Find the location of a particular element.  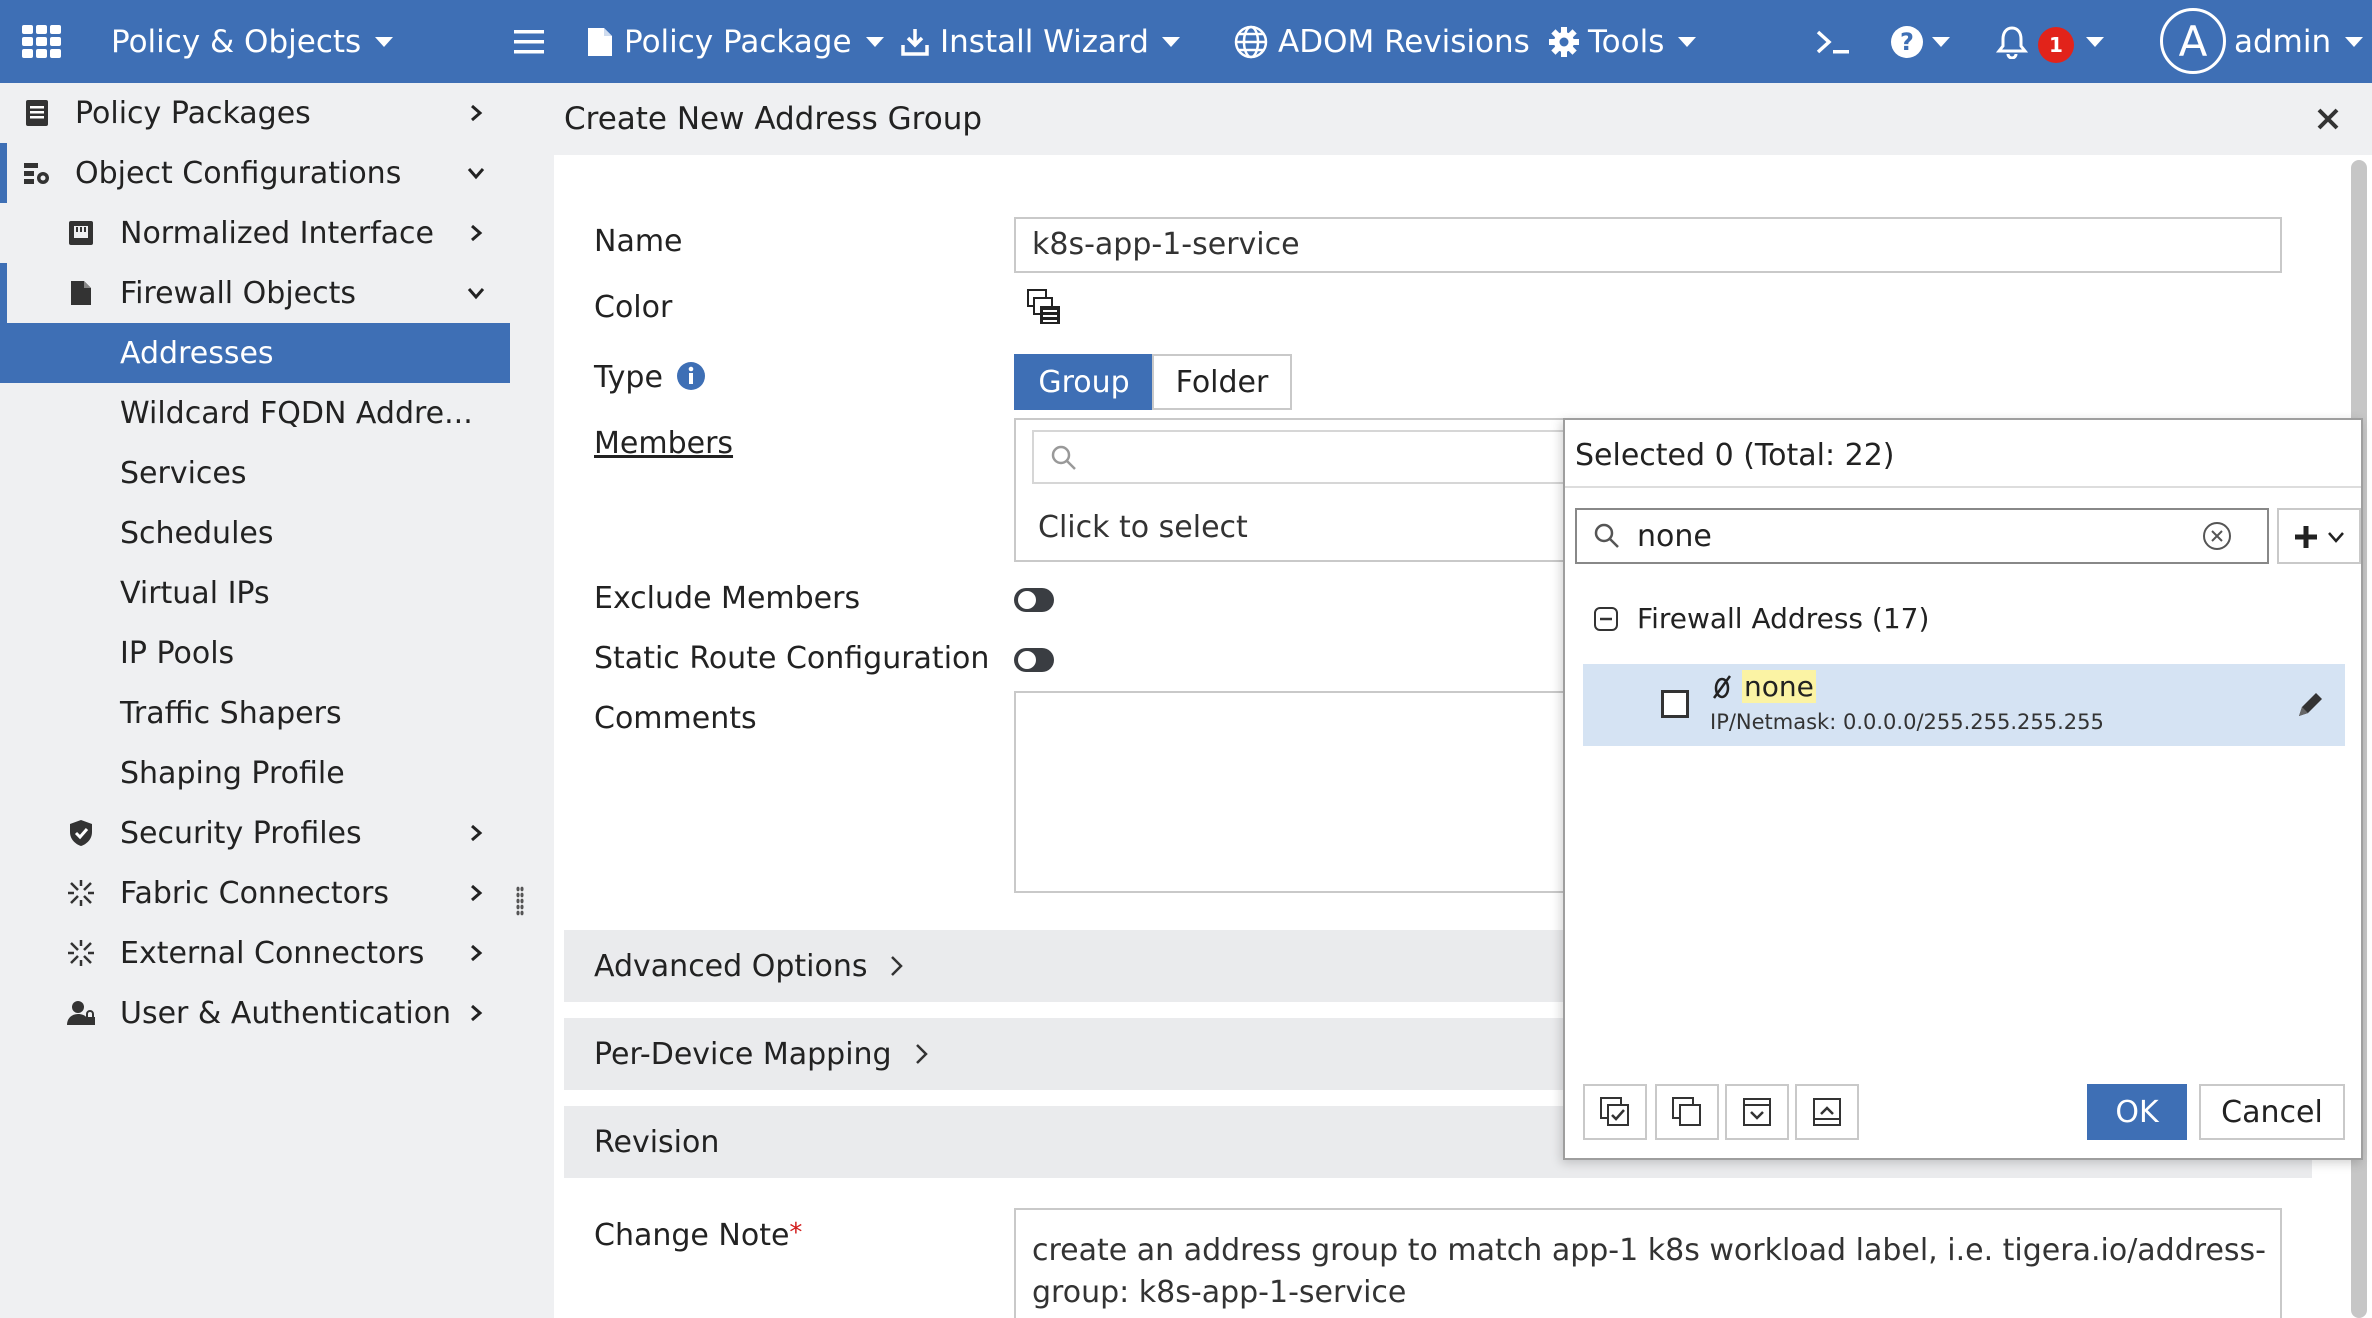

external-connector-icon is located at coordinates (81, 953).